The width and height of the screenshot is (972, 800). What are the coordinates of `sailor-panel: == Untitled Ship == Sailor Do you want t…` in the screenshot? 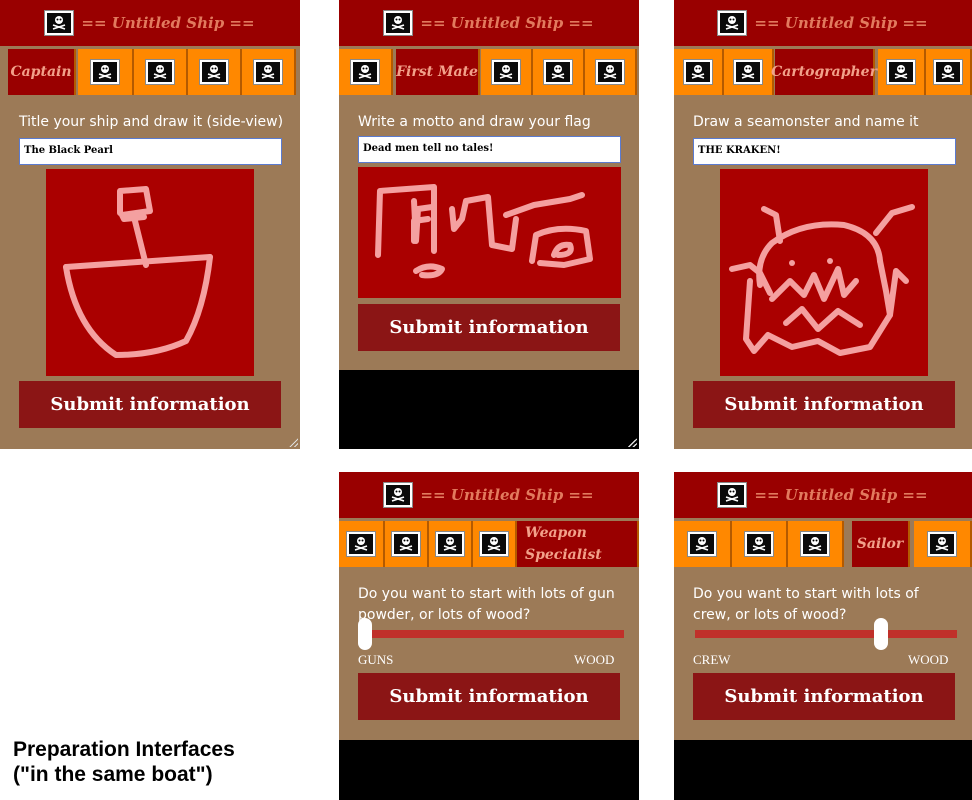 It's located at (823, 636).